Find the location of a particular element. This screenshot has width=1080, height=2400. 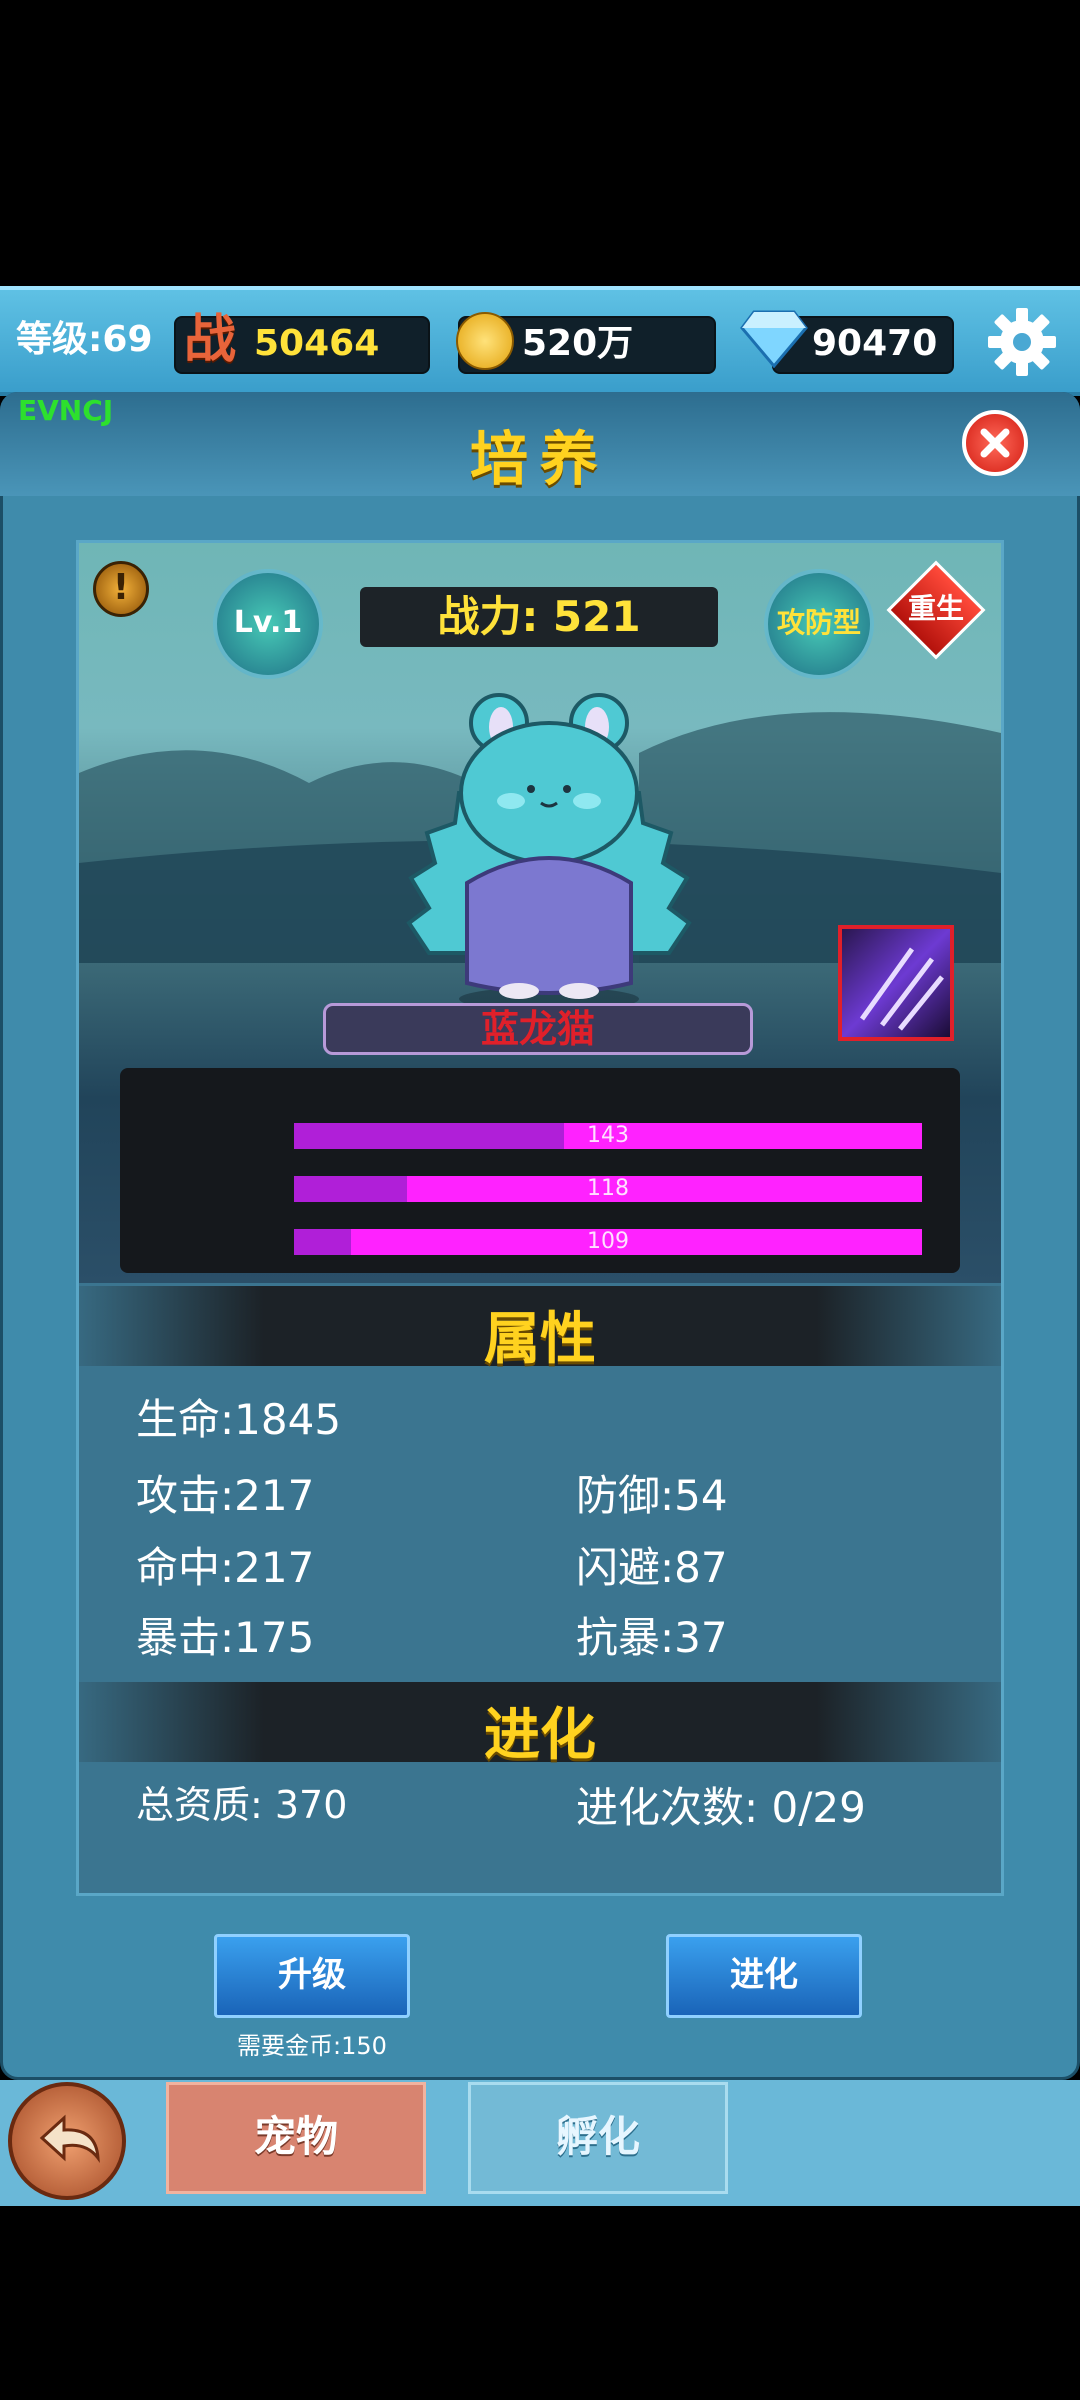

back-arrow-icon is located at coordinates (69, 2138).